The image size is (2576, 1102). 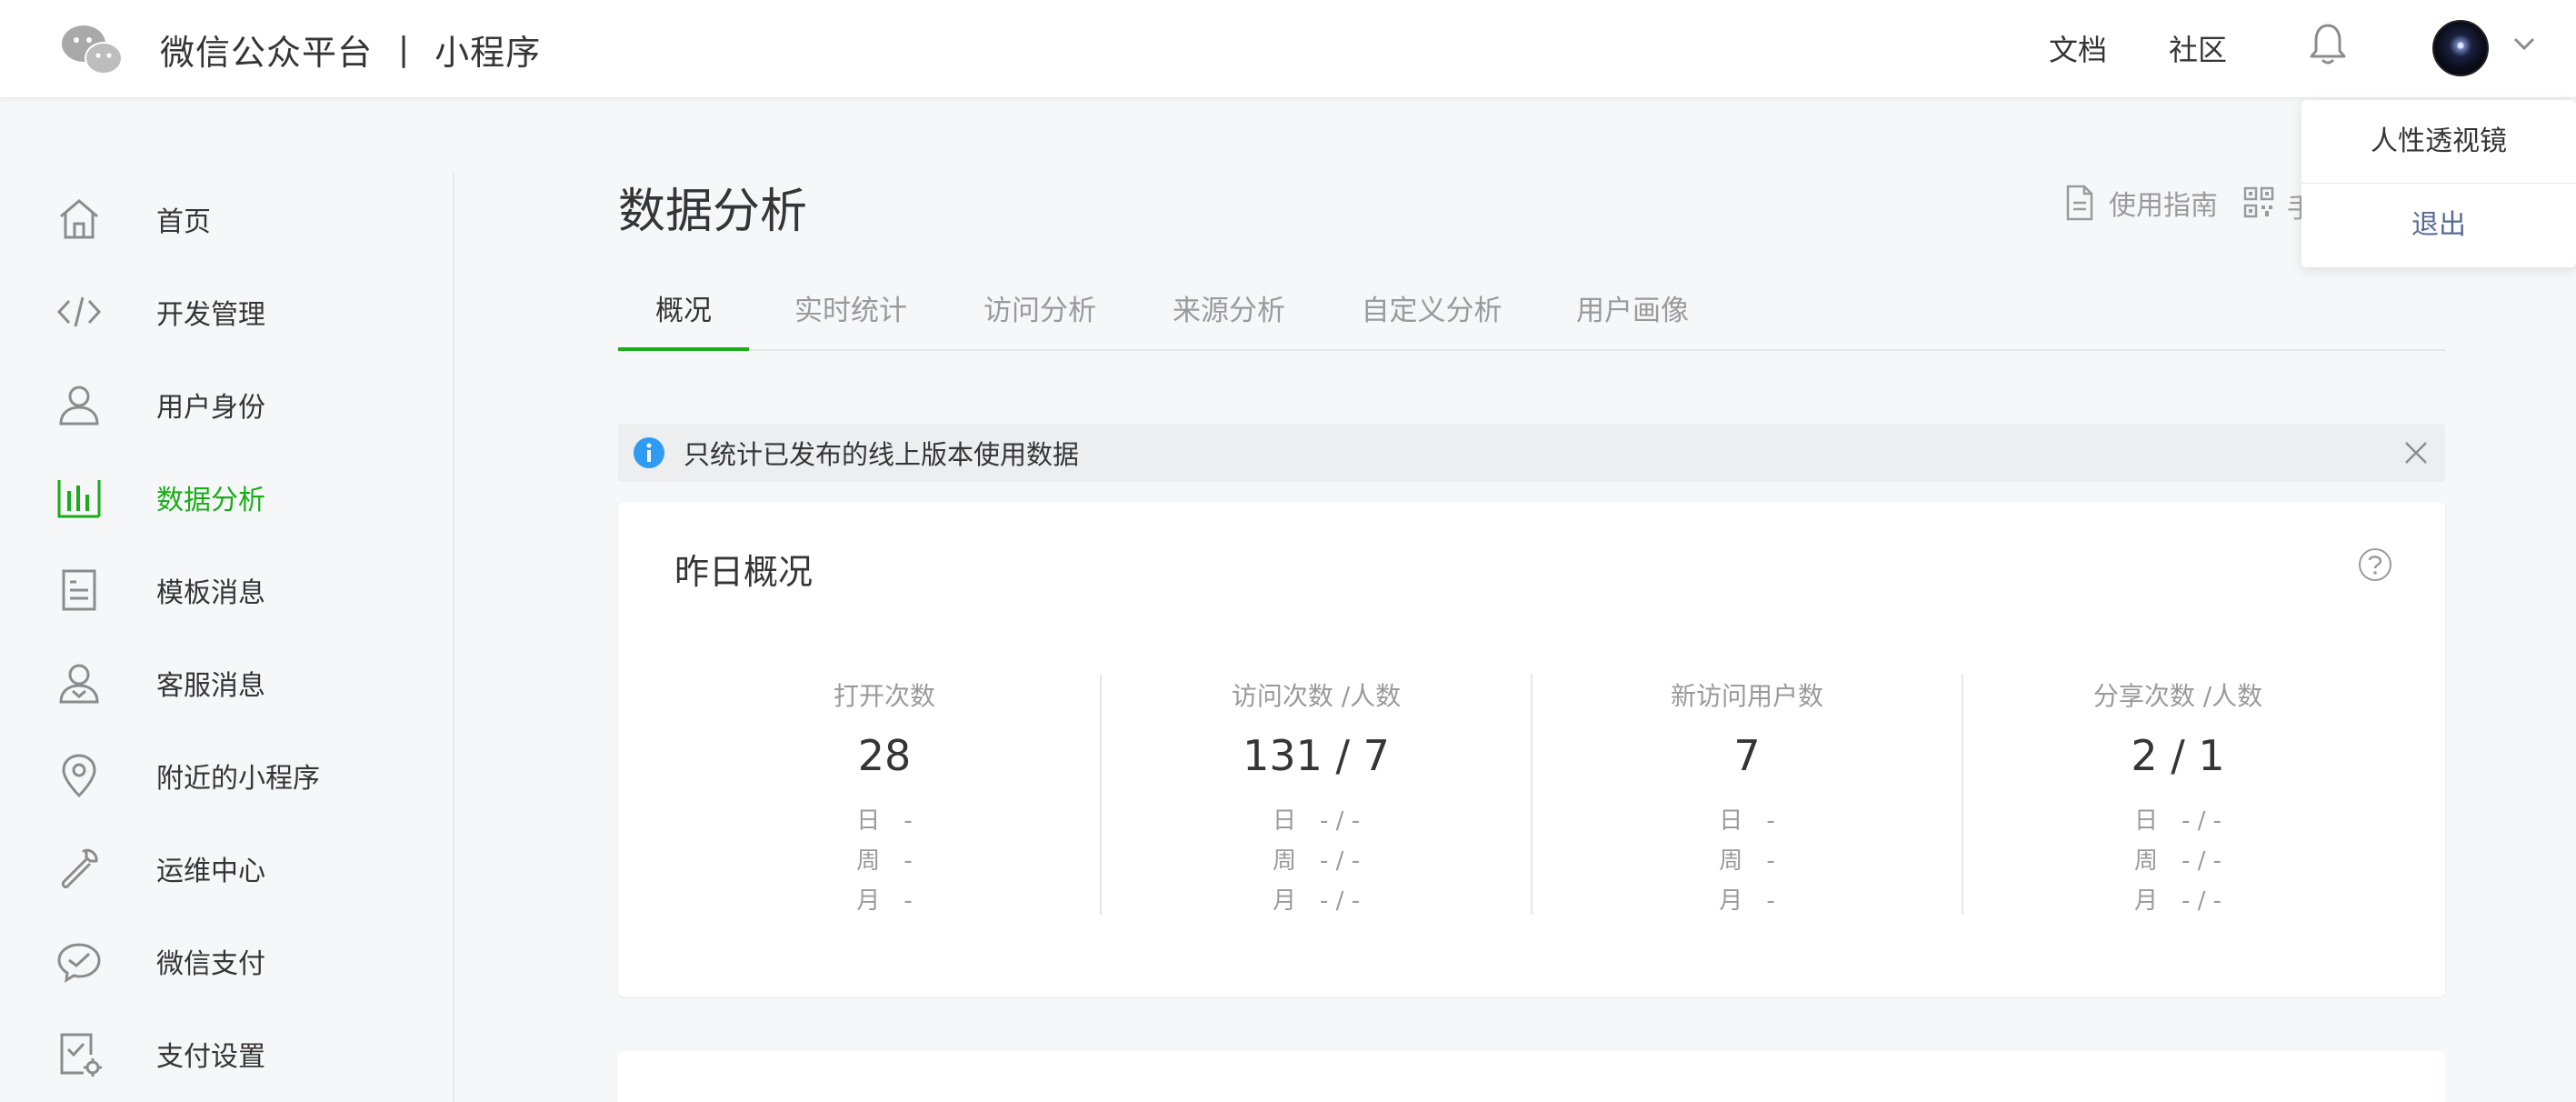 What do you see at coordinates (2178, 755) in the screenshot?
I see `stat-value: 2 / 1` at bounding box center [2178, 755].